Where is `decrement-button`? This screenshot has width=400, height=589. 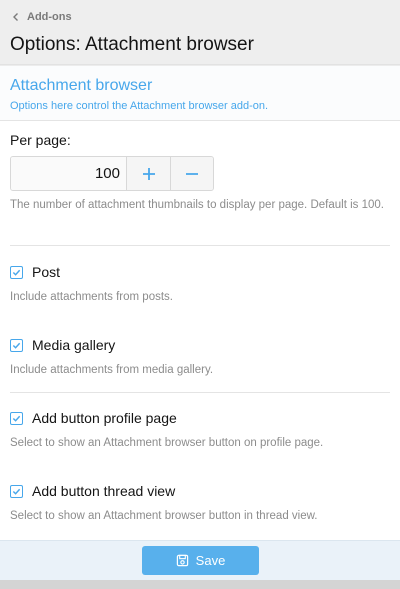 decrement-button is located at coordinates (191, 173).